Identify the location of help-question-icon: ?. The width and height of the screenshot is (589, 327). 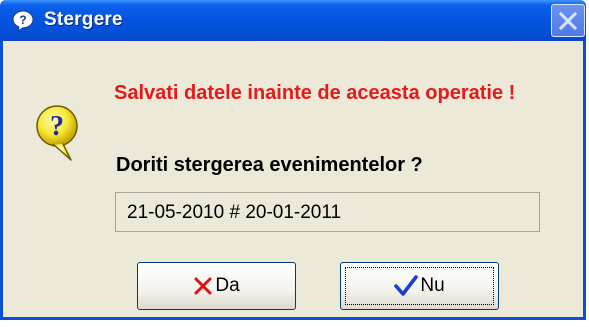
(23, 21).